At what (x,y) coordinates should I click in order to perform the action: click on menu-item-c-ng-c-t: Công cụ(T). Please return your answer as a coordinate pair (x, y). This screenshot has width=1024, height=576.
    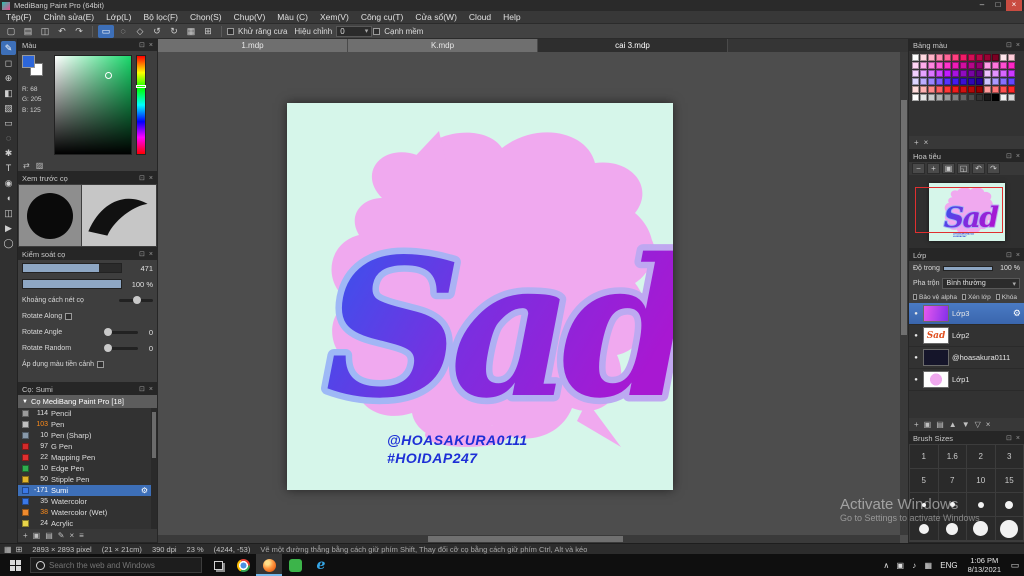
    Looking at the image, I should click on (382, 17).